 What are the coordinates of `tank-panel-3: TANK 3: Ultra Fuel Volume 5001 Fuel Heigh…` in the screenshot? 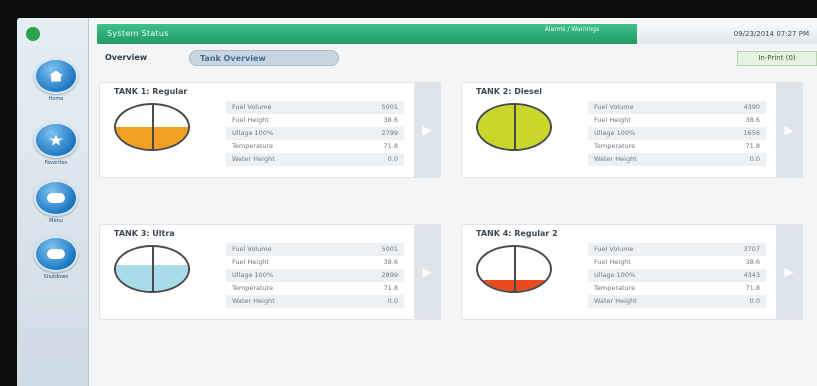 It's located at (270, 272).